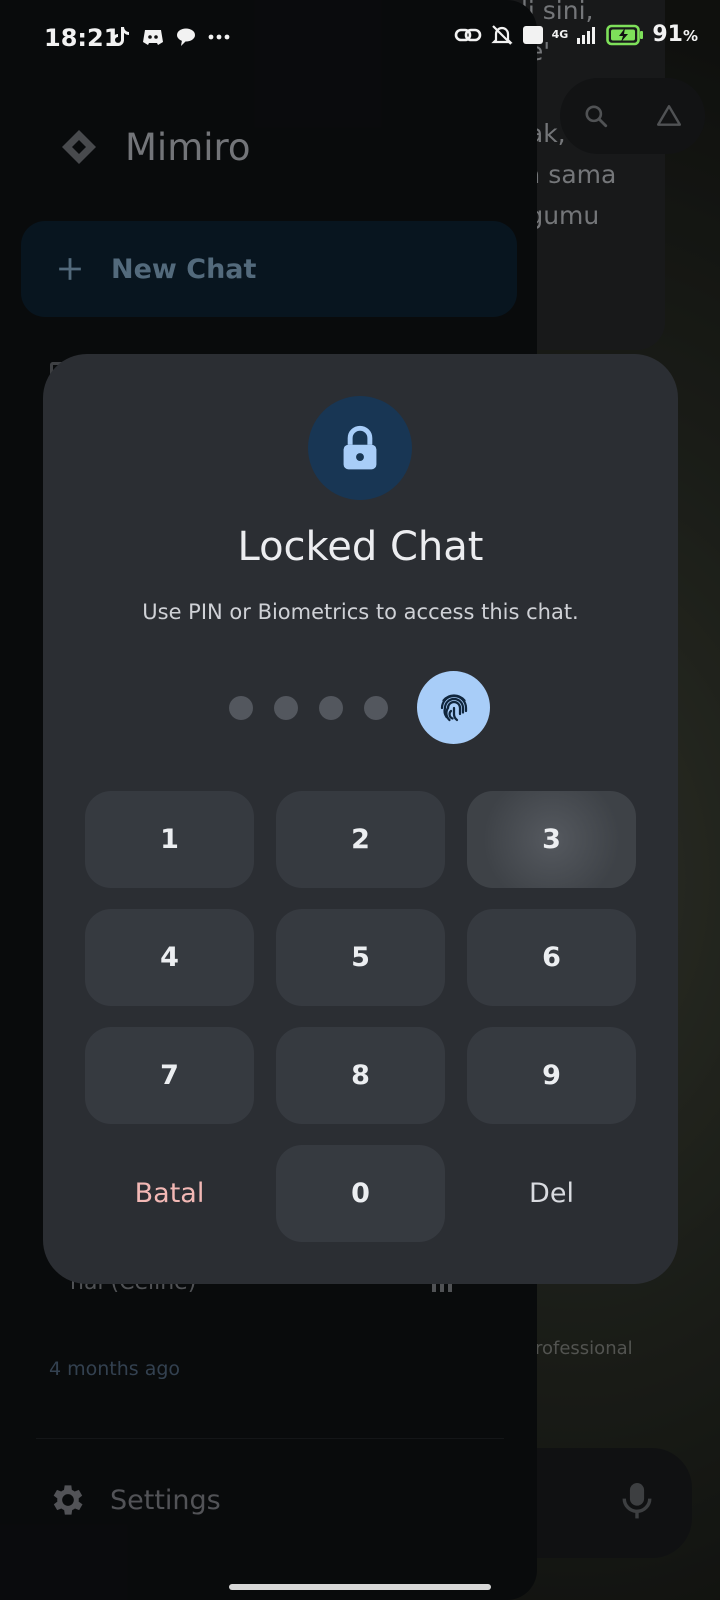 This screenshot has height=1600, width=720. I want to click on lock-icon, so click(360, 447).